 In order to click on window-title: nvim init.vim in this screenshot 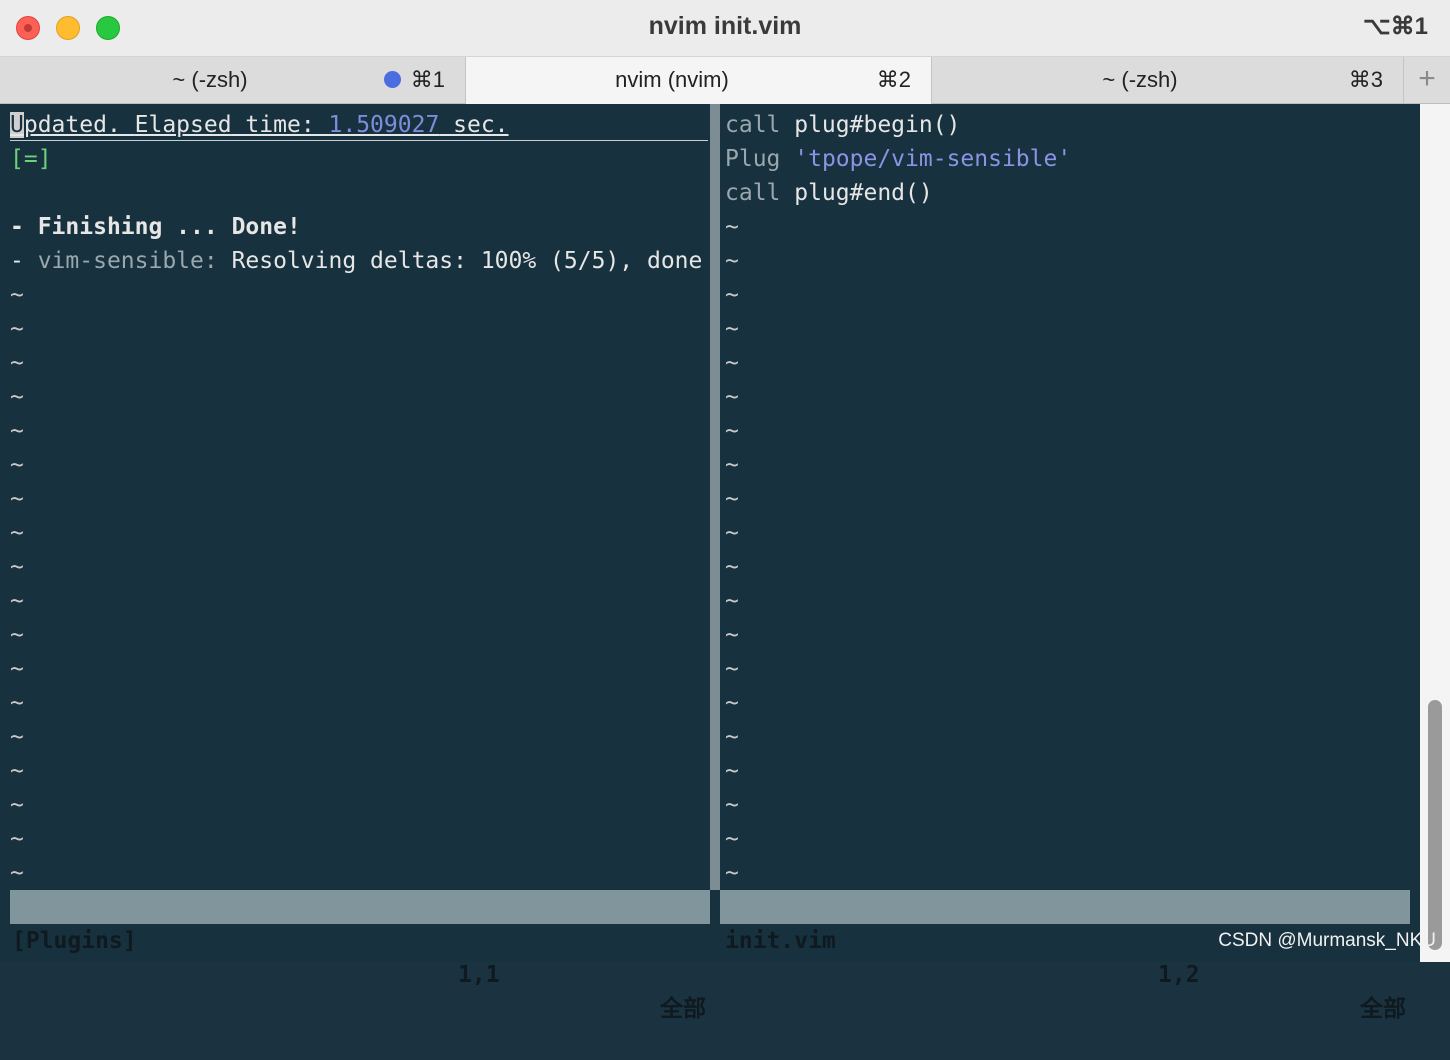, I will do `click(725, 26)`.